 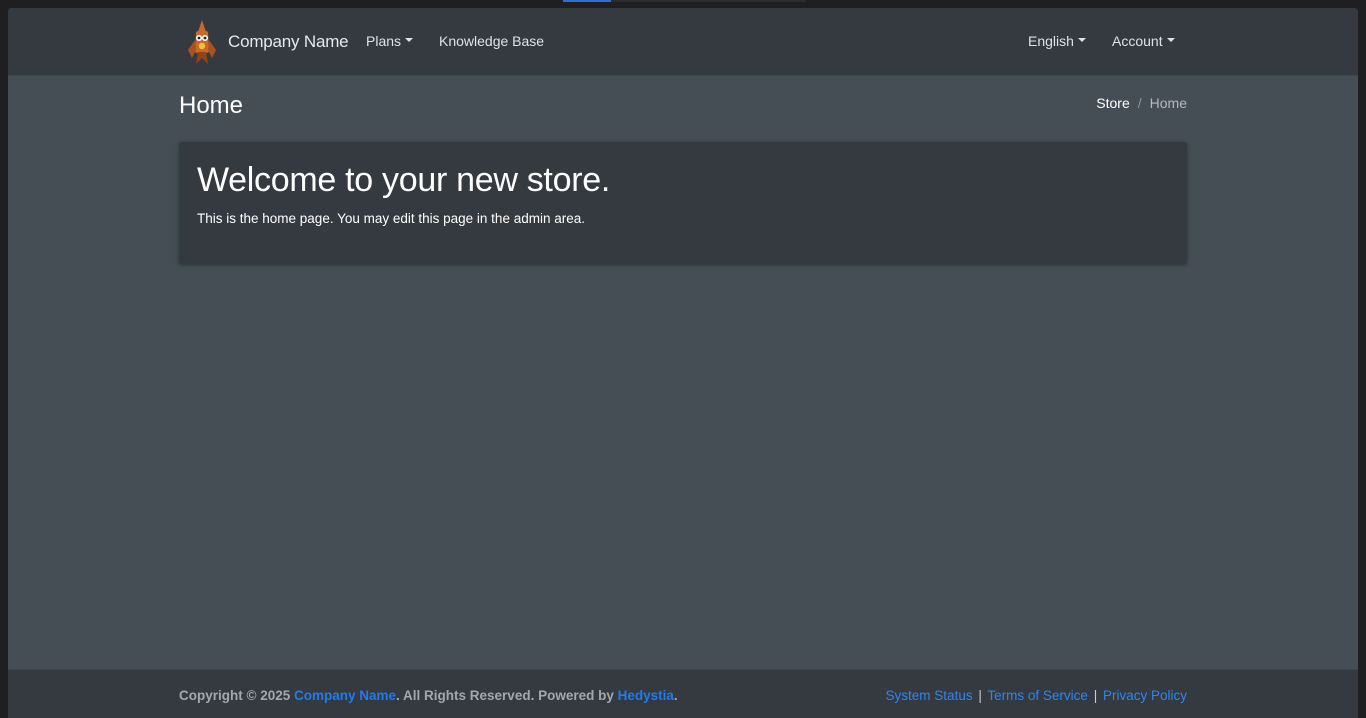 What do you see at coordinates (235, 695) in the screenshot?
I see `copyright-prefix: Copyright © 2025` at bounding box center [235, 695].